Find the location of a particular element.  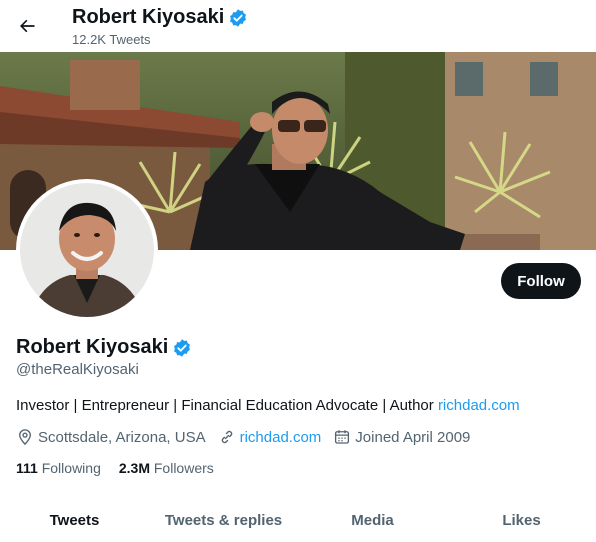

website-item: richdad.com is located at coordinates (270, 437).